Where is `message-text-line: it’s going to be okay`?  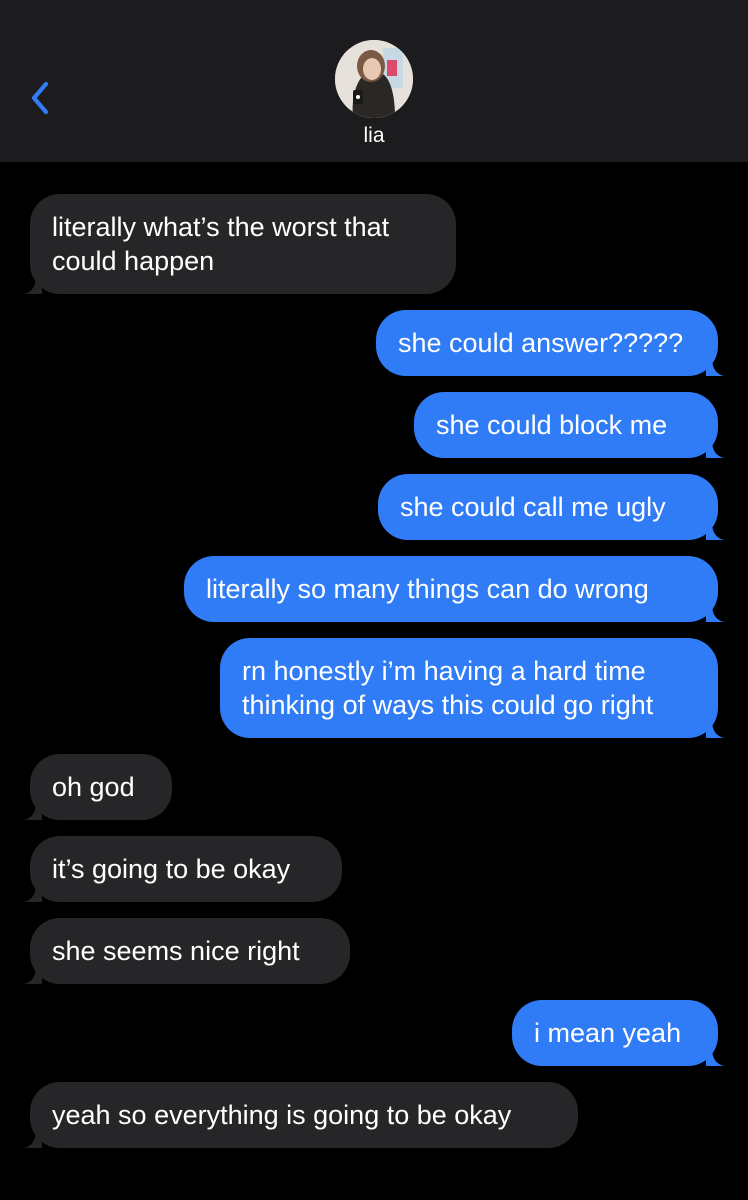
message-text-line: it’s going to be okay is located at coordinates (171, 869).